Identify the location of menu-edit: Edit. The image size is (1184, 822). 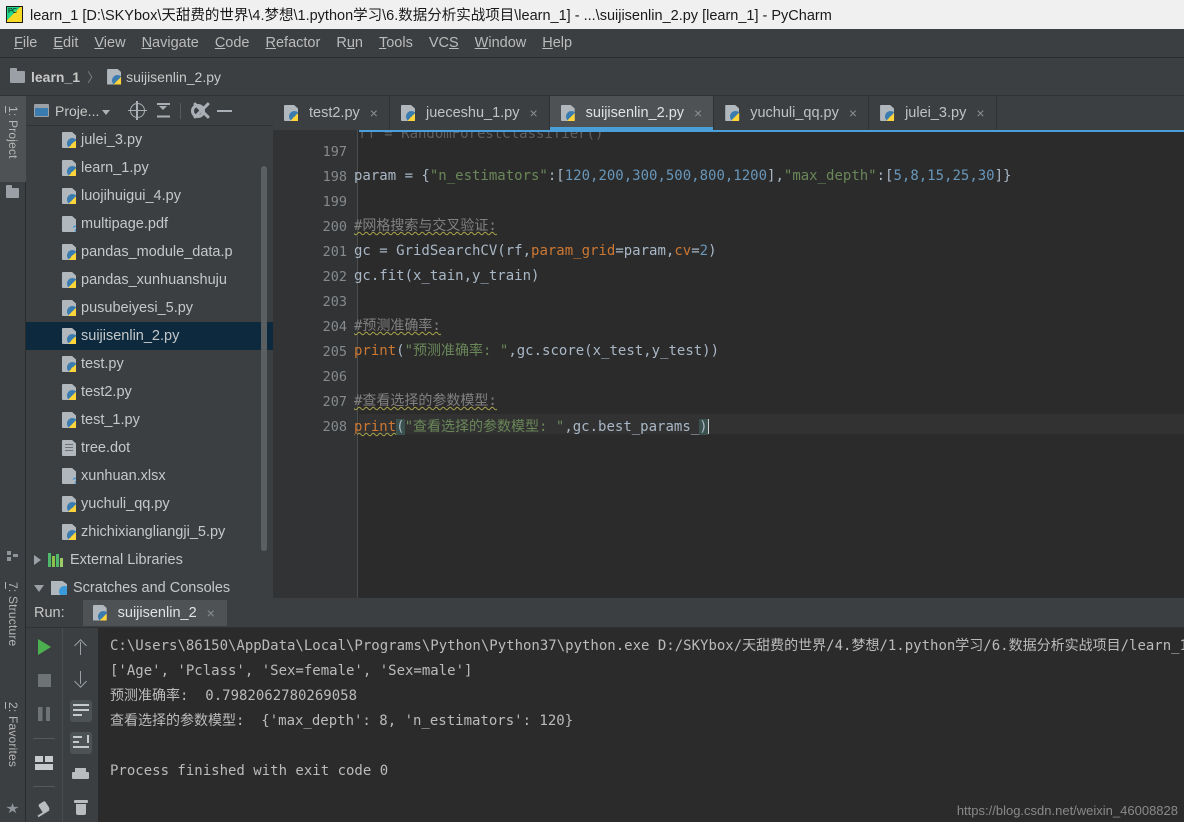
(65, 43).